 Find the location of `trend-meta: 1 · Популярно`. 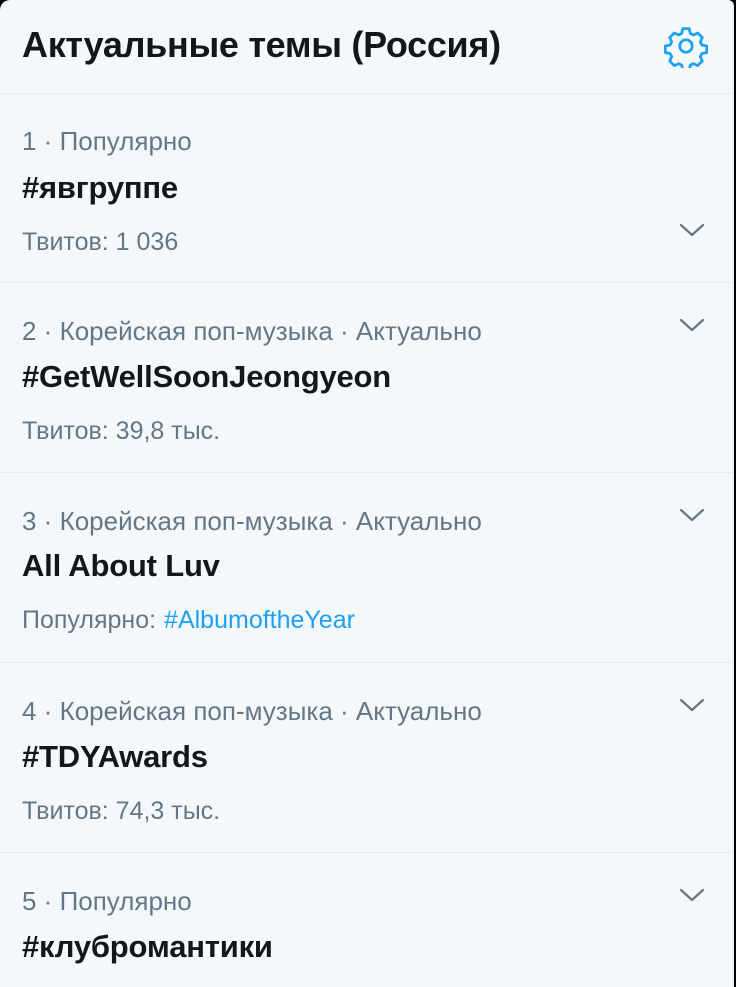

trend-meta: 1 · Популярно is located at coordinates (107, 141).